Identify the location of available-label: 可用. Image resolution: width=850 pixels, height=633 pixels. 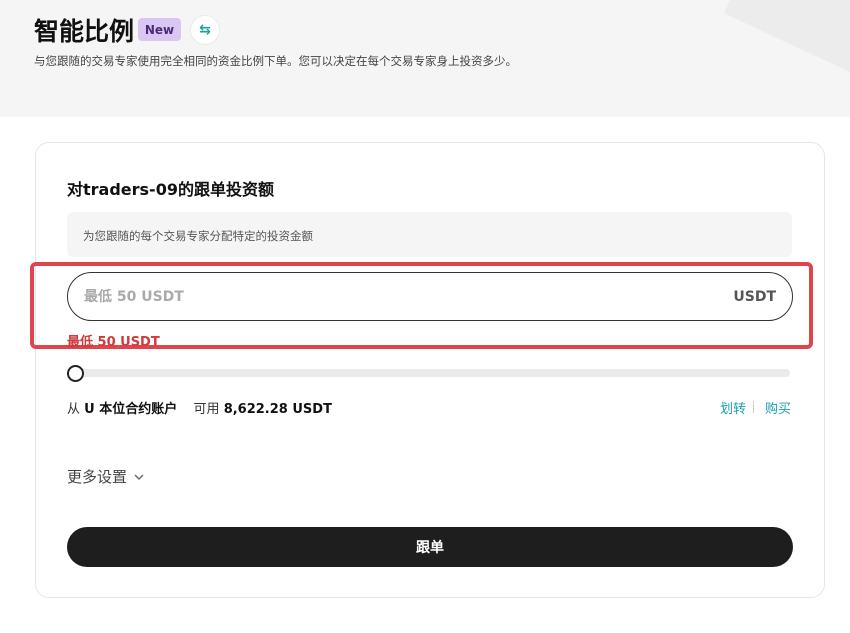
(206, 409).